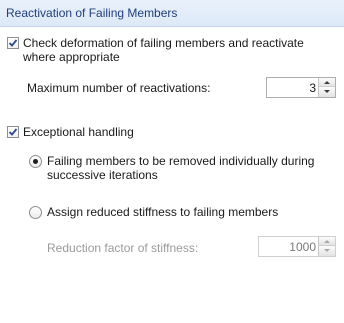 The height and width of the screenshot is (323, 344). What do you see at coordinates (123, 248) in the screenshot?
I see `reduction-factor-label: Reduction factor of stiffness:` at bounding box center [123, 248].